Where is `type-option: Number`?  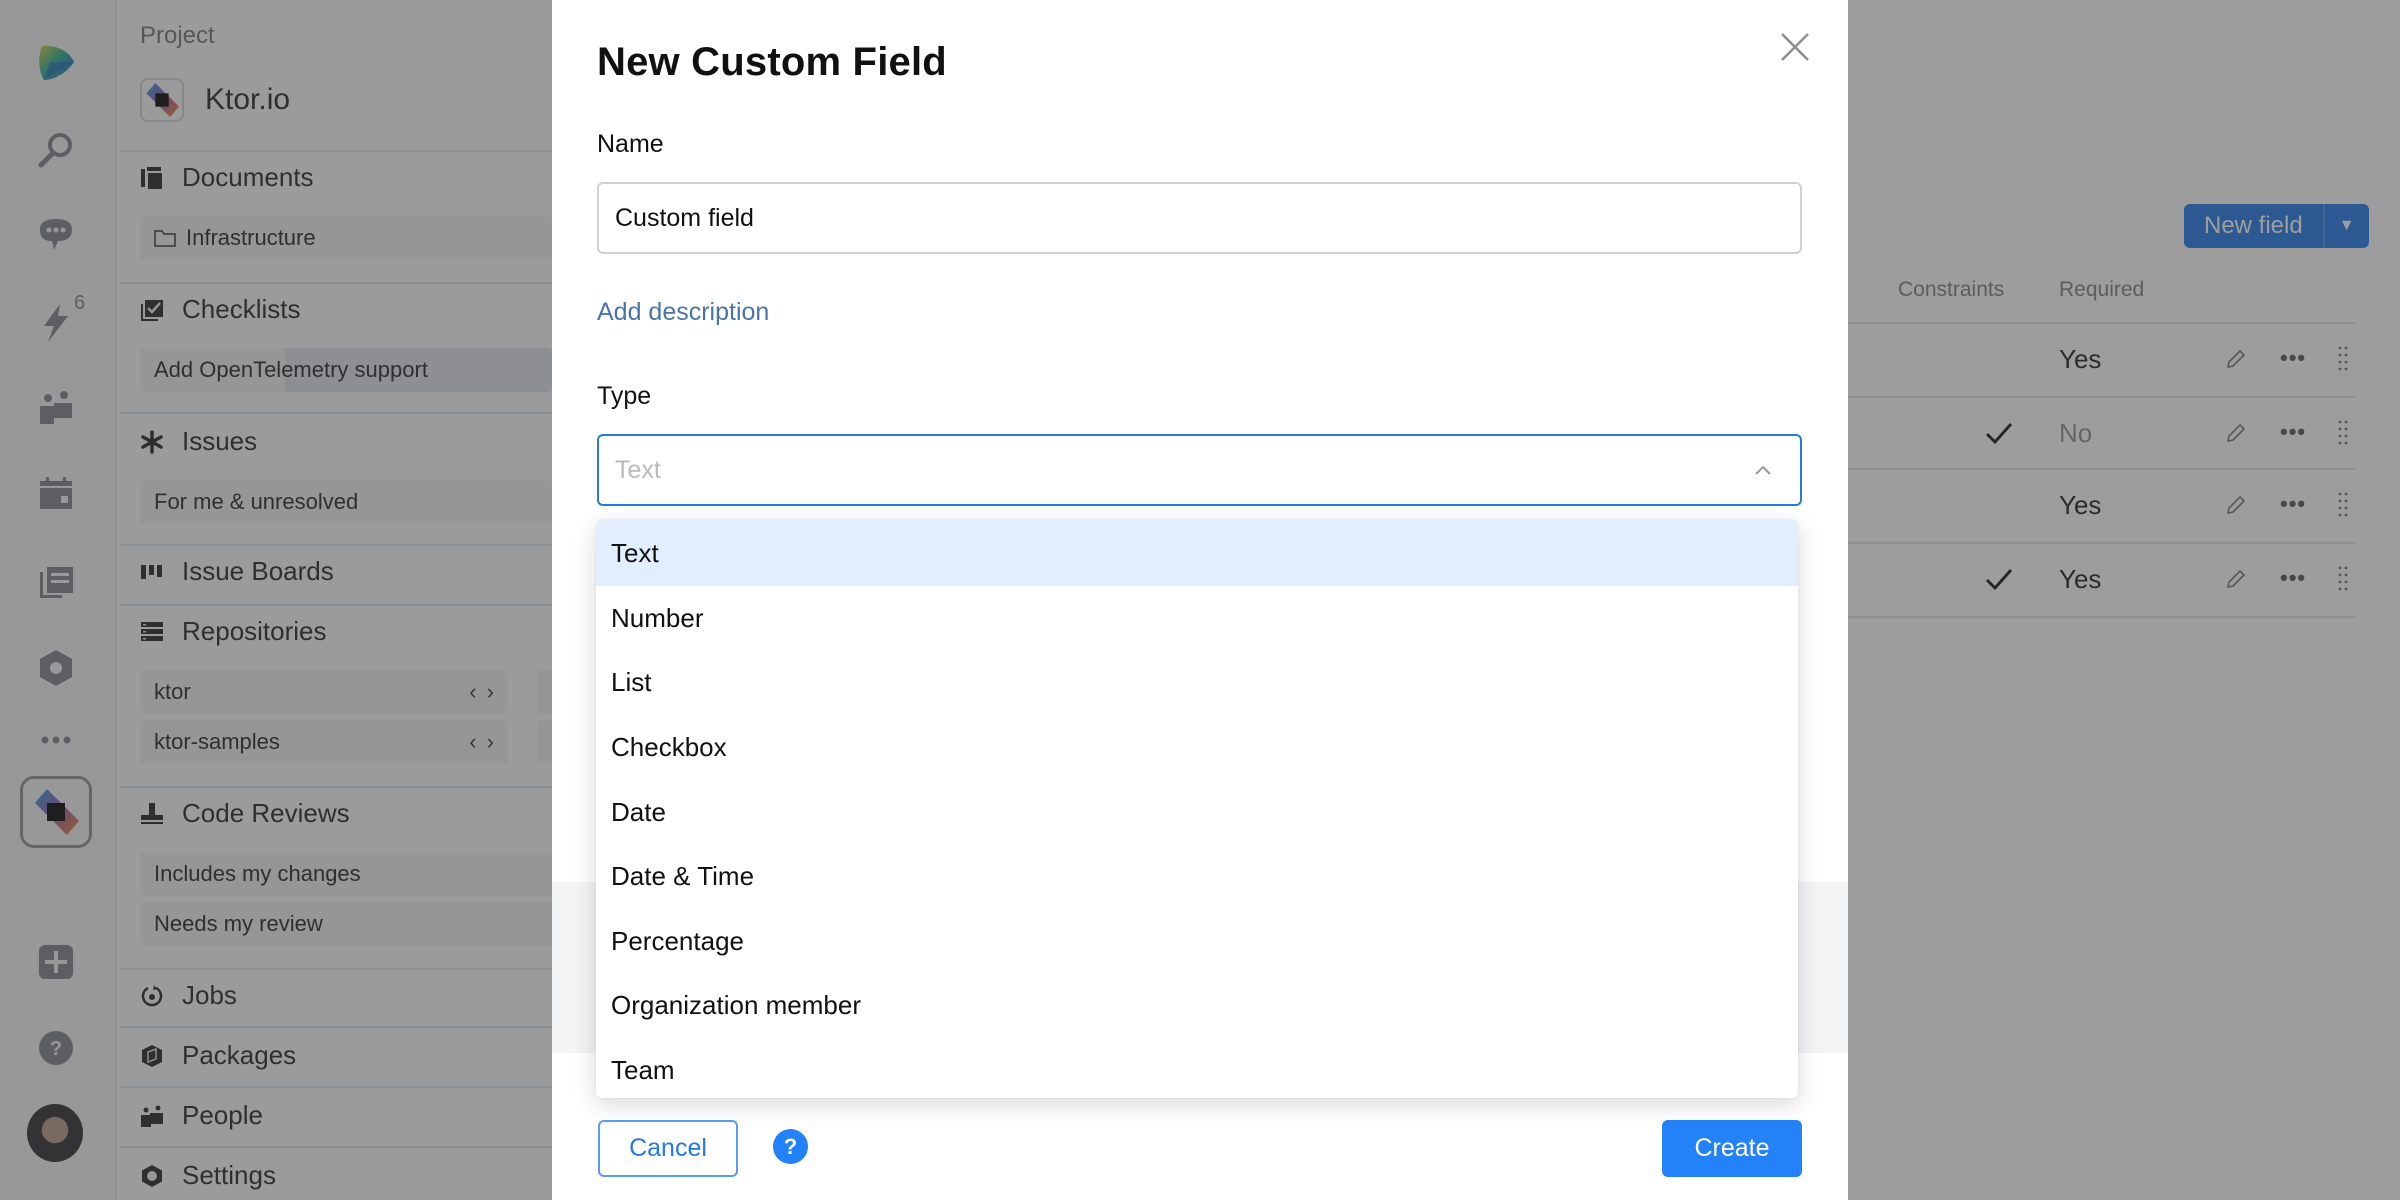
type-option: Number is located at coordinates (1197, 618).